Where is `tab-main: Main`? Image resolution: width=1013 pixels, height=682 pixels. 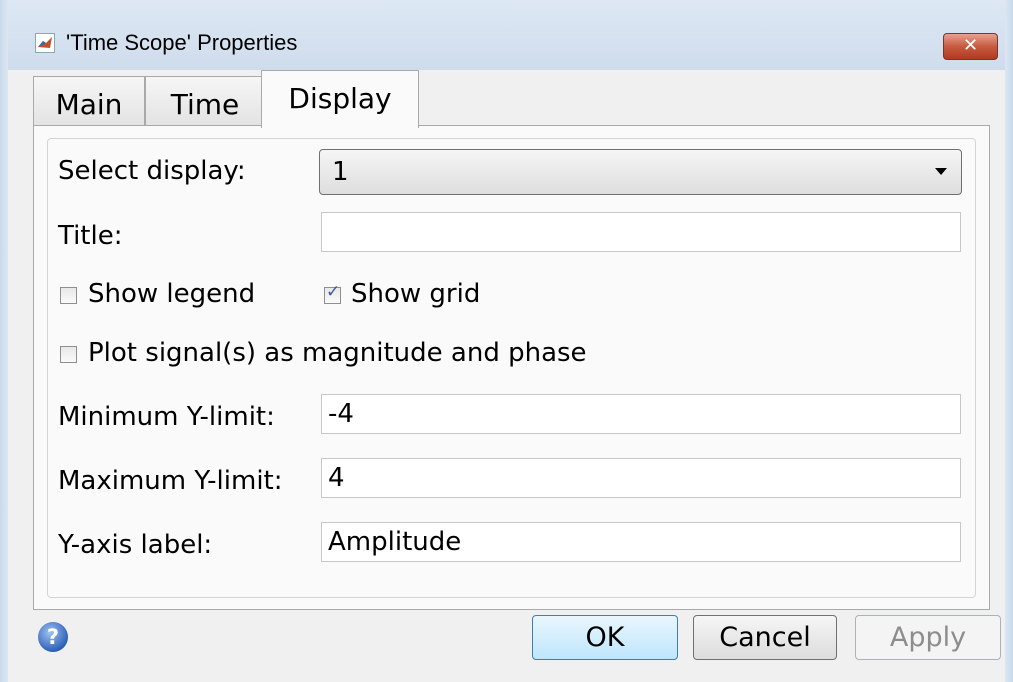
tab-main: Main is located at coordinates (89, 102).